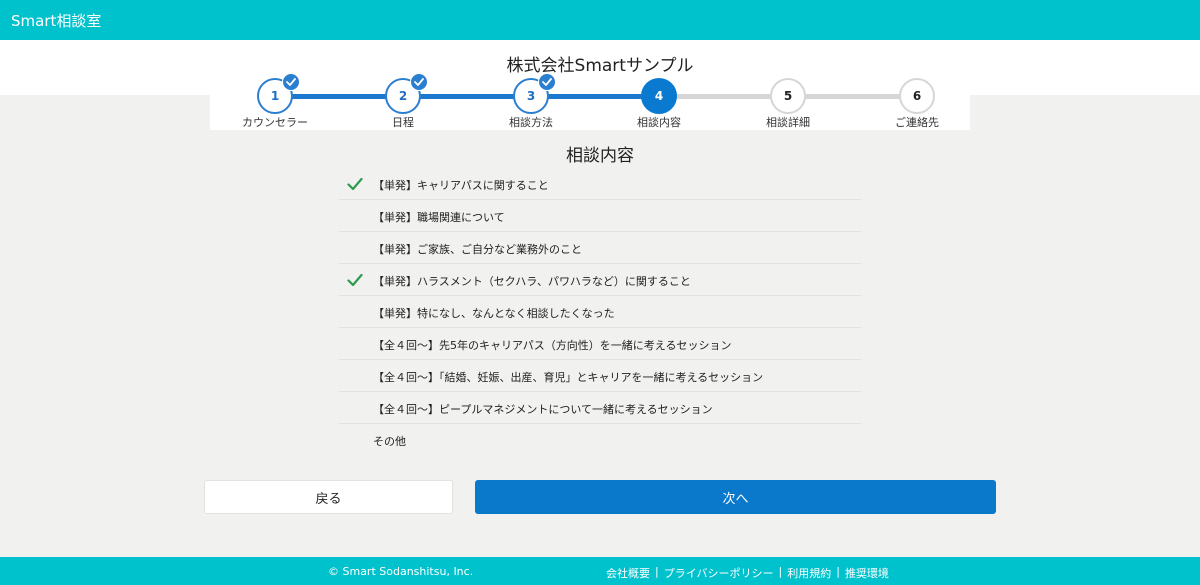 The image size is (1200, 585). I want to click on option-label: 【全４回〜】先5年のキャリアパス（方向性）を一緒に考えるセッション, so click(552, 345).